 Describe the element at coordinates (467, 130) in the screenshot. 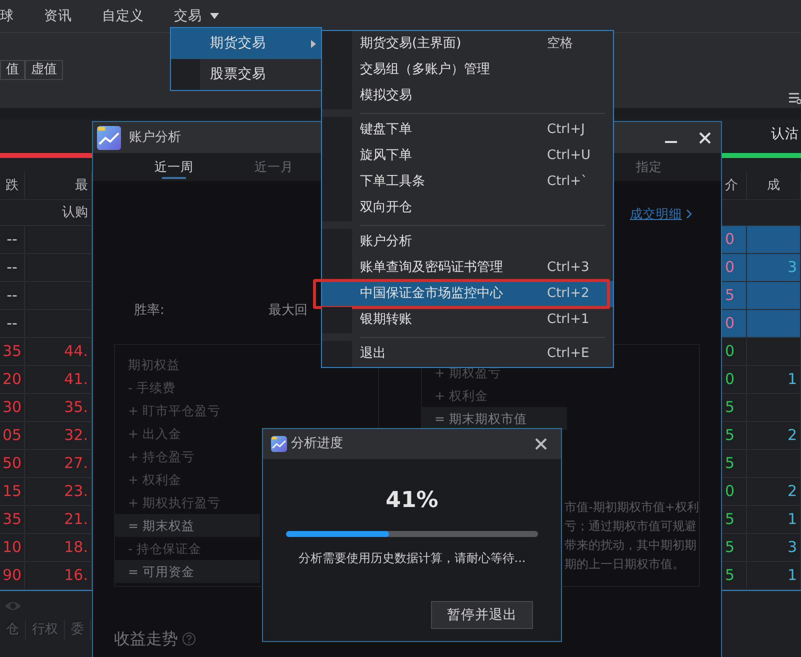

I see `menu-item: 键盘下单 Ctrl+J` at that location.